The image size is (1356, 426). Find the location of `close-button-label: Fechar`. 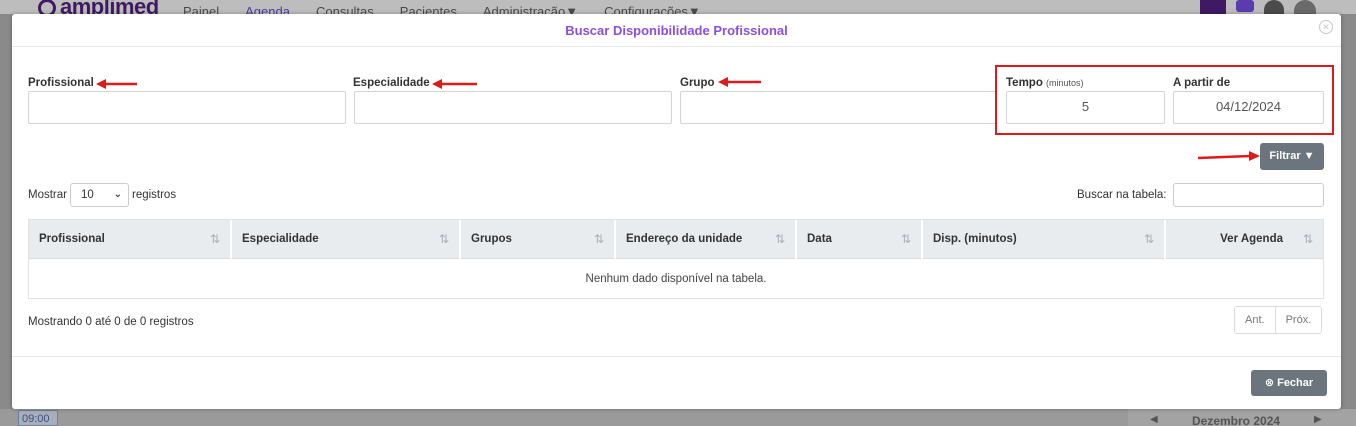

close-button-label: Fechar is located at coordinates (1295, 383).